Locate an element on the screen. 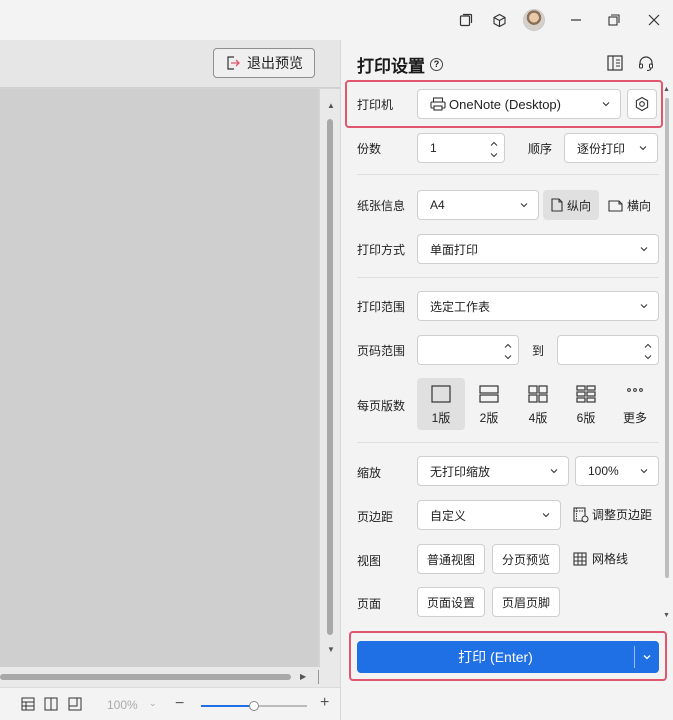 The height and width of the screenshot is (720, 673). layout-more-label: 更多 is located at coordinates (634, 418).